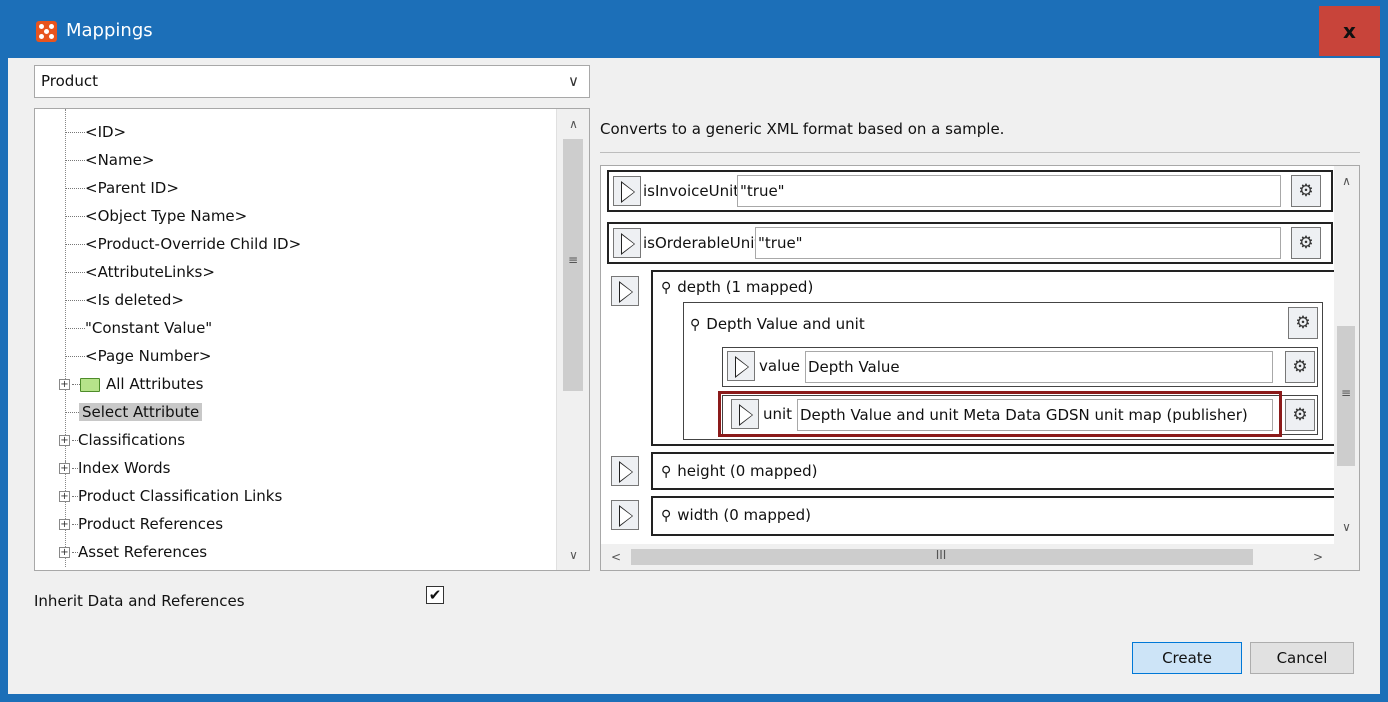 The width and height of the screenshot is (1388, 702). I want to click on tree-item-select-attribute: Select Attribute, so click(134, 412).